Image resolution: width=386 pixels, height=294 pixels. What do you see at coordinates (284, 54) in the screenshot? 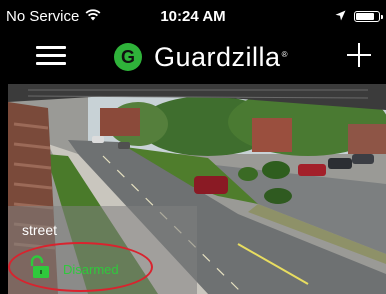
I see `registered-mark: ®` at bounding box center [284, 54].